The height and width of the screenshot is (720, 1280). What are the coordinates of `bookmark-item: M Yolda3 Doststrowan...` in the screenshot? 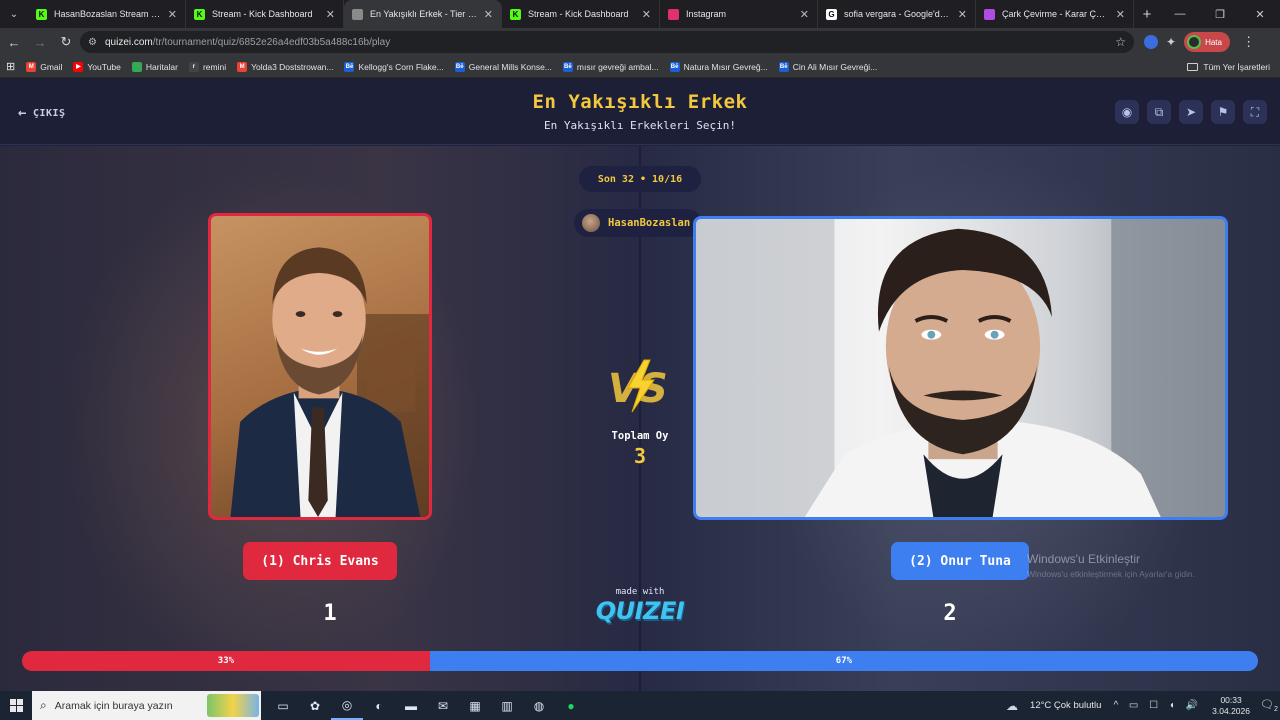 It's located at (285, 66).